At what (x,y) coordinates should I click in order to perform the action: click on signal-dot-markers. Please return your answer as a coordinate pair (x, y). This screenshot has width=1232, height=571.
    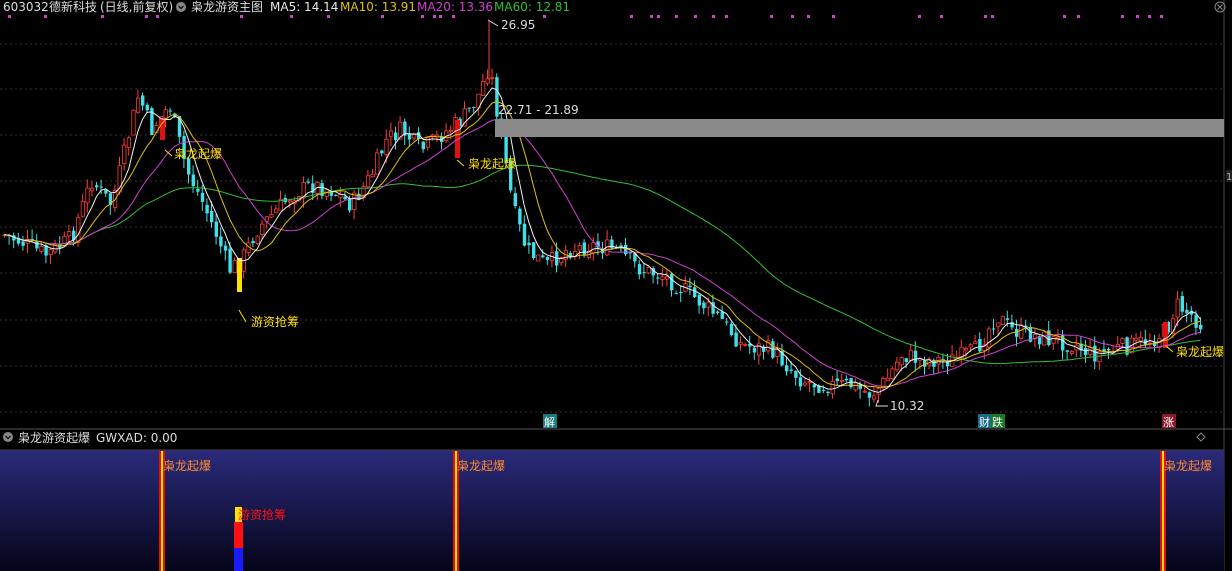
    Looking at the image, I should click on (585, 16).